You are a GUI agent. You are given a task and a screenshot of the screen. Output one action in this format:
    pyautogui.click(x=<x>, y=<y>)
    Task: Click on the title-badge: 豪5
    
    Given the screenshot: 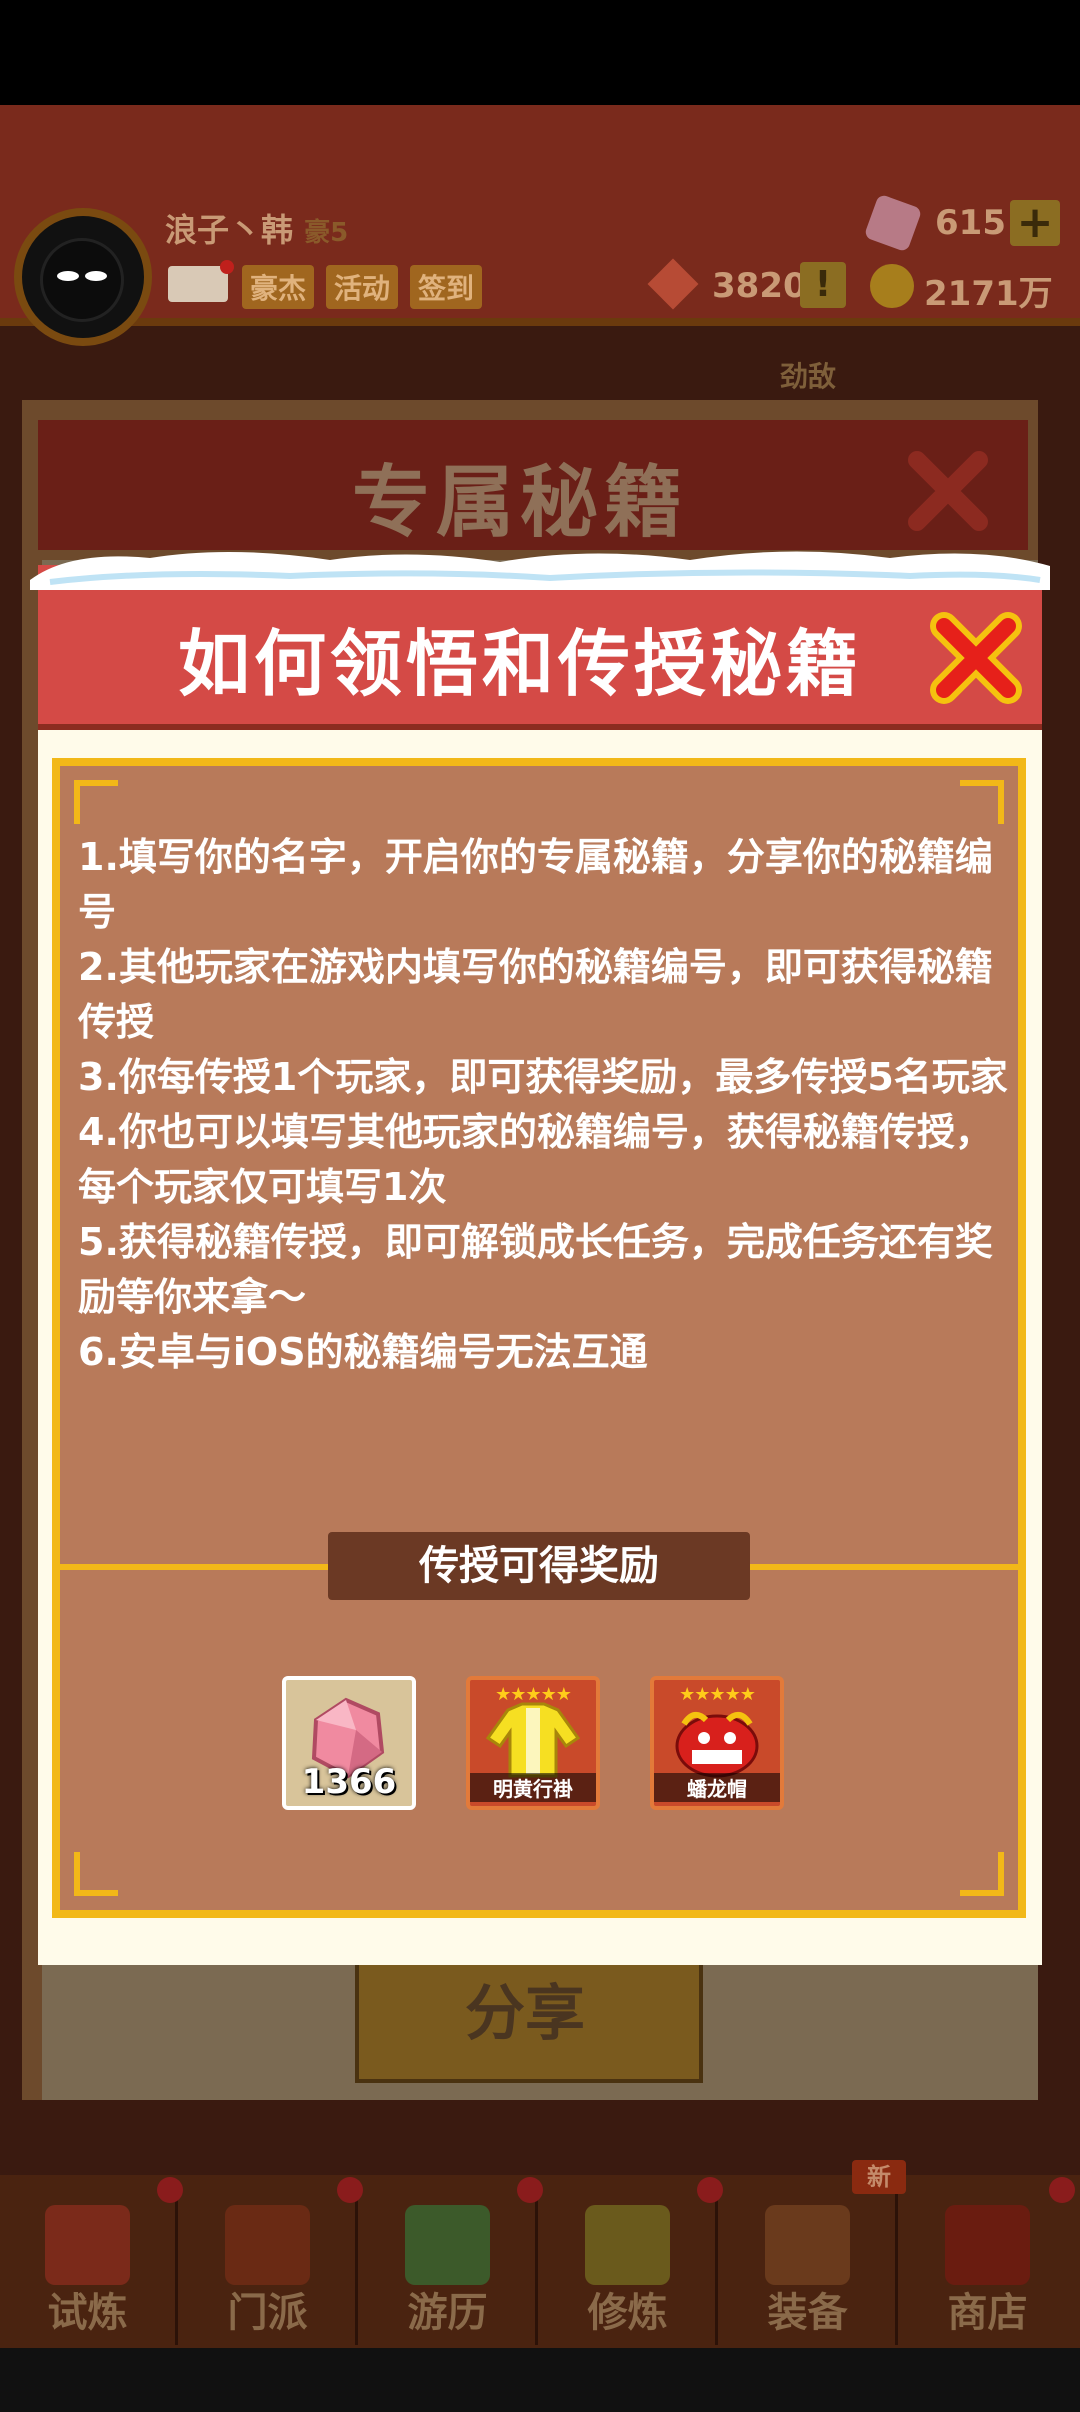 What is the action you would take?
    pyautogui.click(x=326, y=233)
    